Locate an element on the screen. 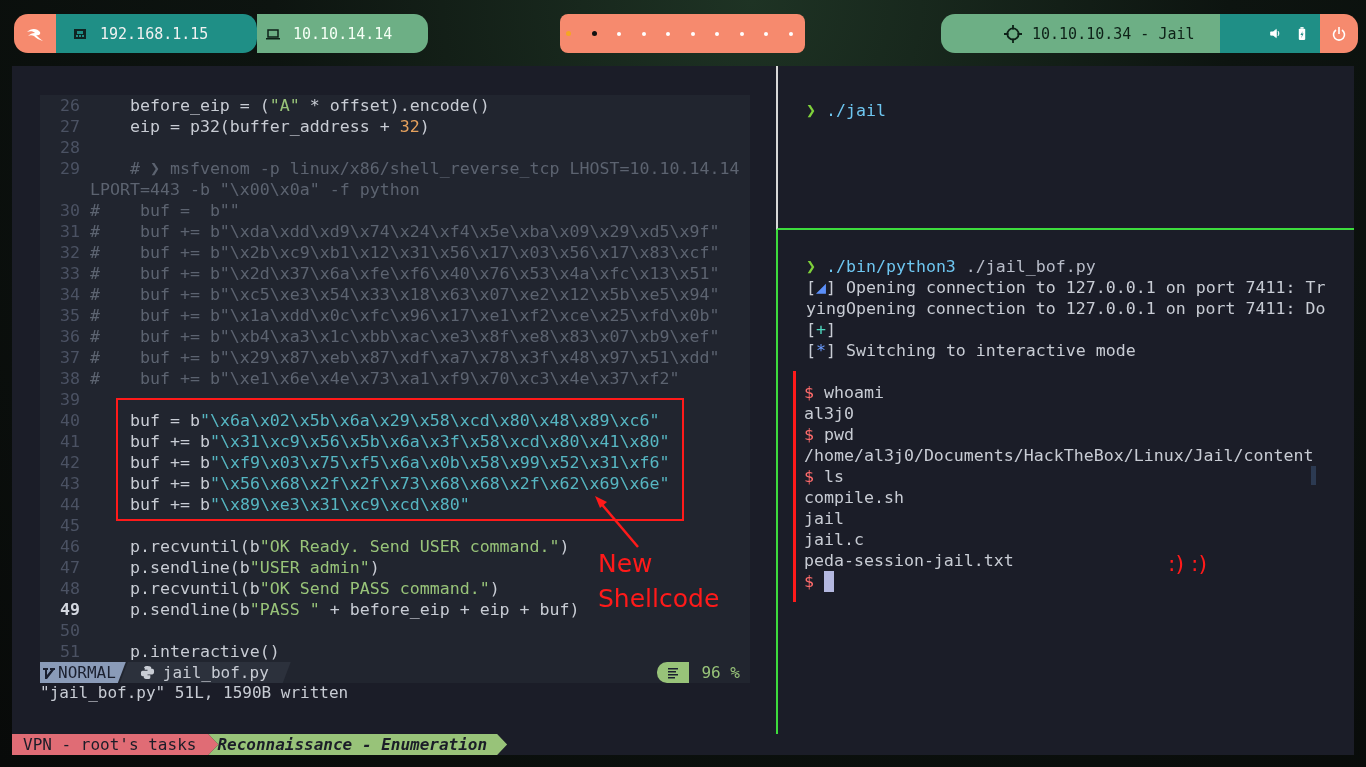 The height and width of the screenshot is (767, 1366). power-icon is located at coordinates (1339, 33).